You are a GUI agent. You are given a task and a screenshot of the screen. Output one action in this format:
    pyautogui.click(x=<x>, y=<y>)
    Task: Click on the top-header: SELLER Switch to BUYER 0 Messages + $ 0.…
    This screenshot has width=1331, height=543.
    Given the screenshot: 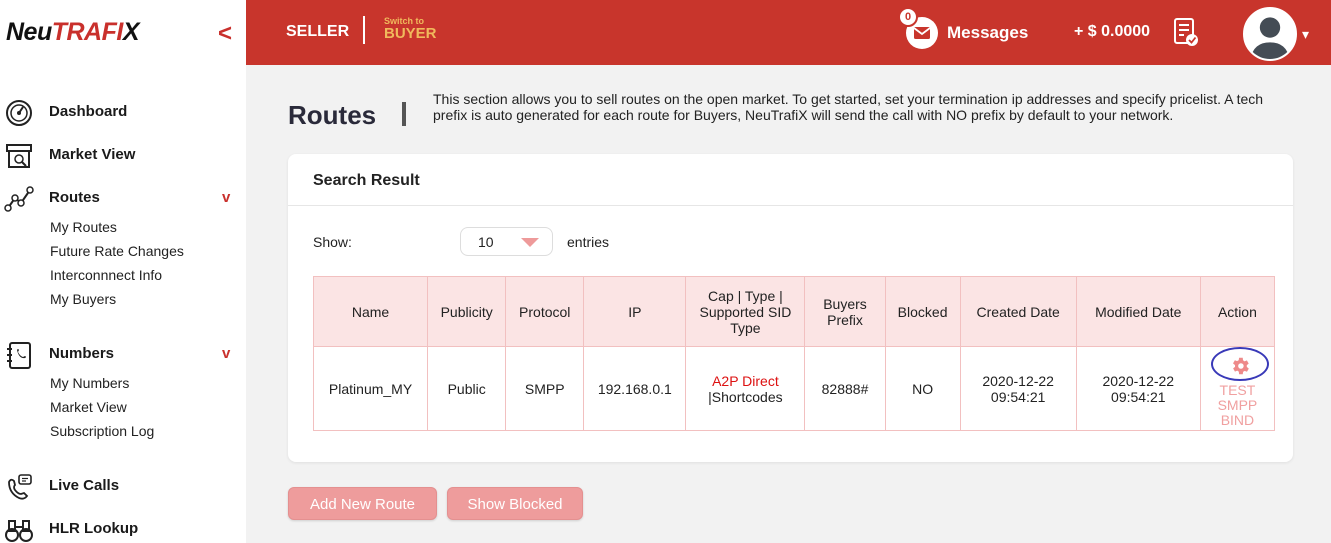 What is the action you would take?
    pyautogui.click(x=788, y=32)
    